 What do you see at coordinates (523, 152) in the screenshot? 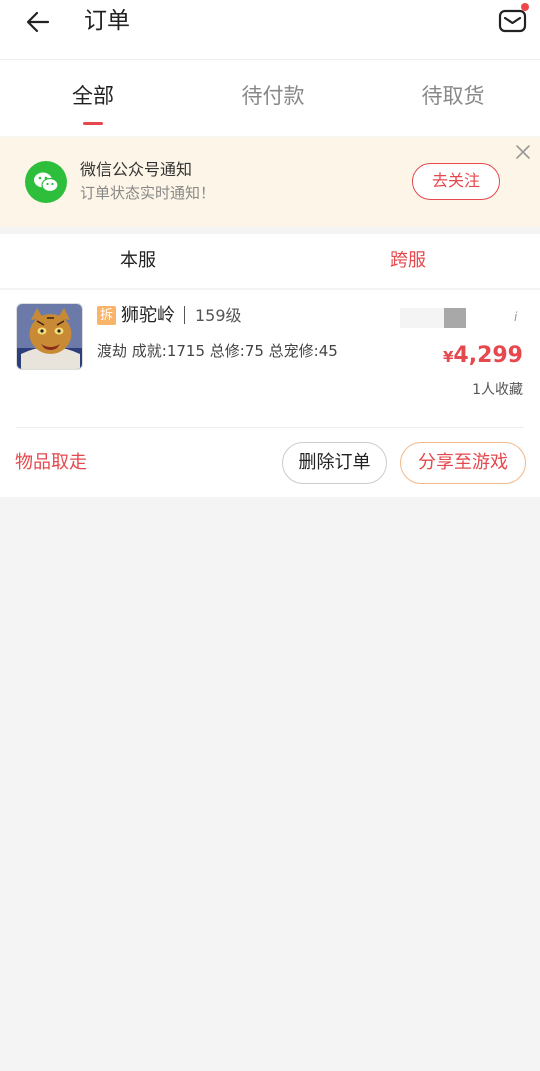
I see `close-icon` at bounding box center [523, 152].